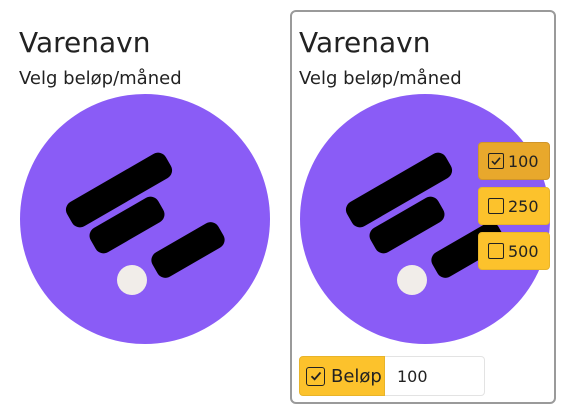 The width and height of the screenshot is (567, 415). I want to click on amount-option-500: 500, so click(514, 251).